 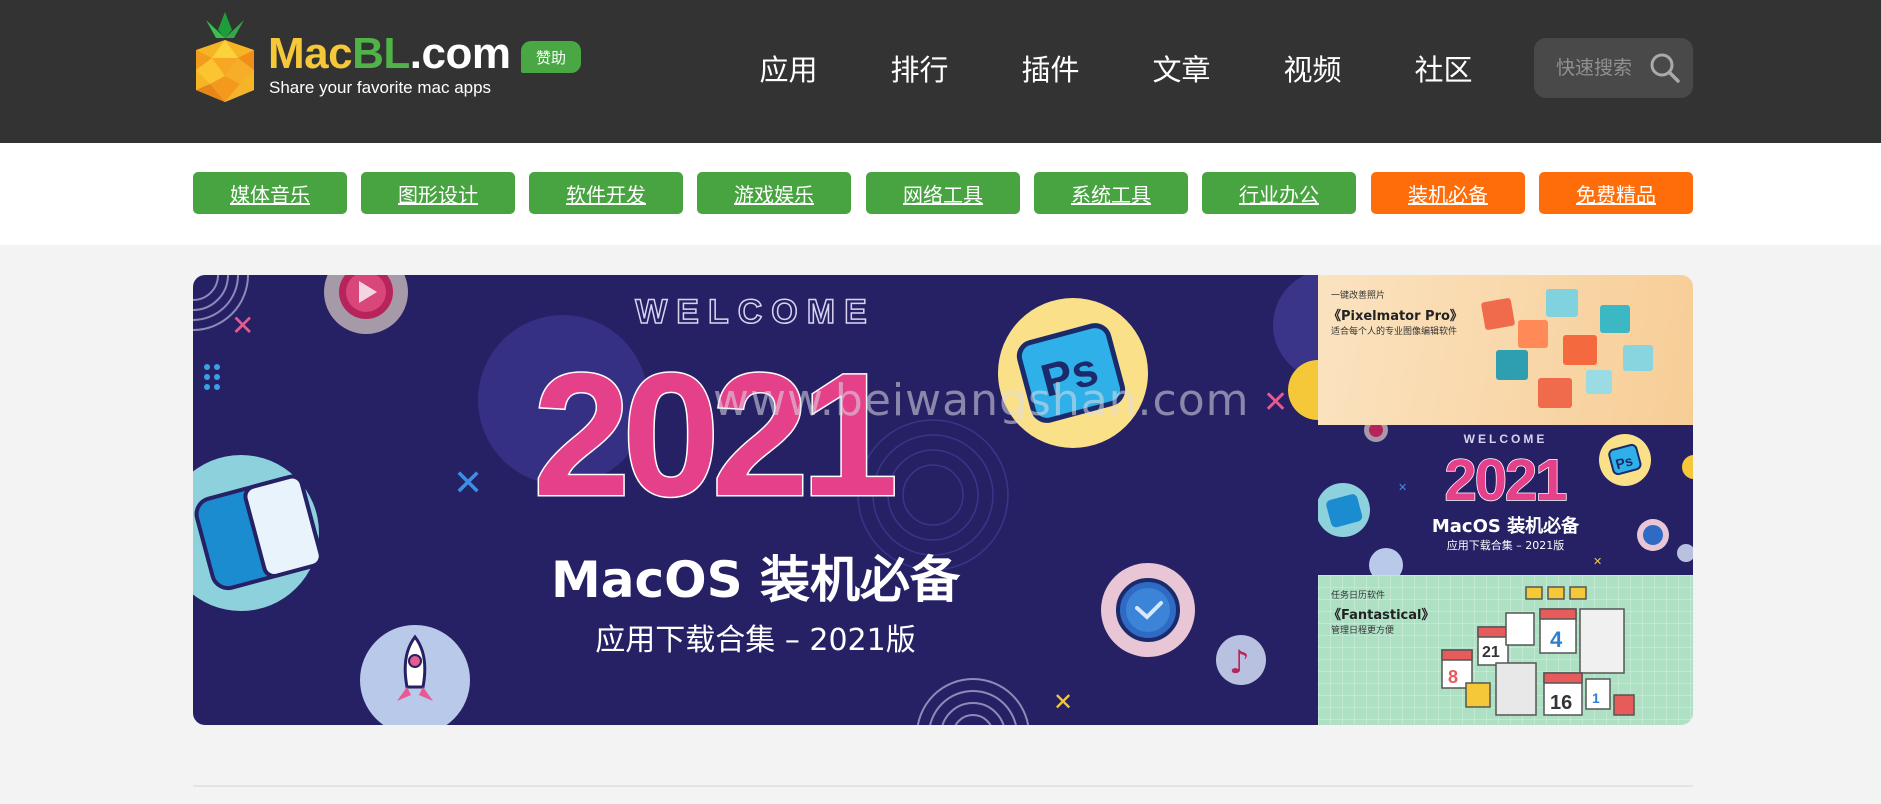 What do you see at coordinates (1312, 70) in the screenshot?
I see `nav-link-videos: 视频` at bounding box center [1312, 70].